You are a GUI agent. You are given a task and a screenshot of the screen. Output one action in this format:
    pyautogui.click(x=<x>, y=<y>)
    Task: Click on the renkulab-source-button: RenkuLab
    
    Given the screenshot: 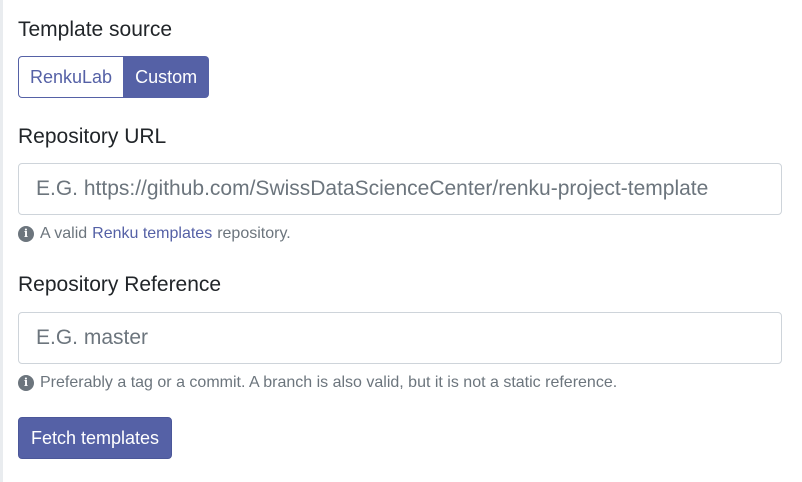 What is the action you would take?
    pyautogui.click(x=71, y=77)
    